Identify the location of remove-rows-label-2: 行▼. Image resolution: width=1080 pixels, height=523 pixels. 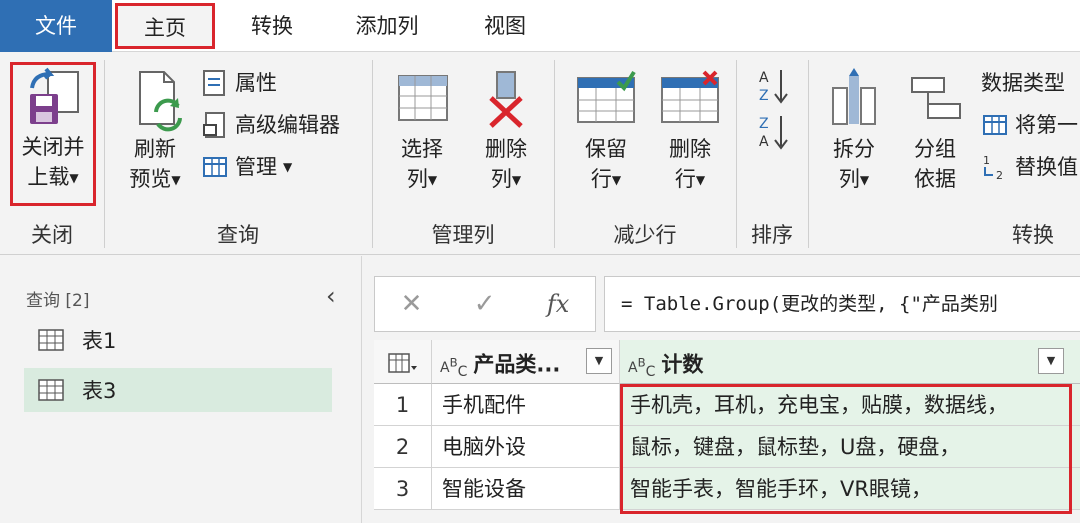
(690, 179).